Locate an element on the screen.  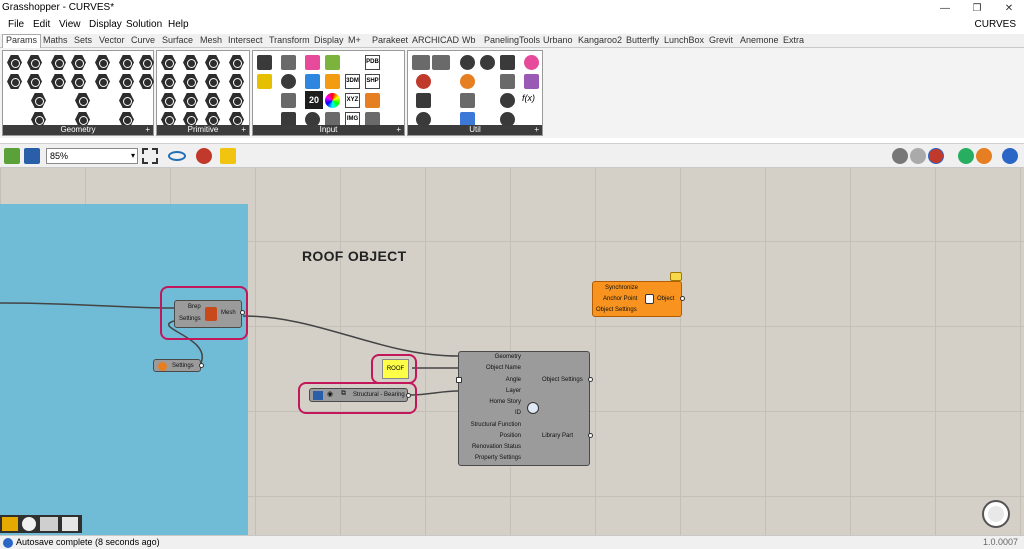
tab-kangaroo2: Kangaroo2 is located at coordinates (600, 40).